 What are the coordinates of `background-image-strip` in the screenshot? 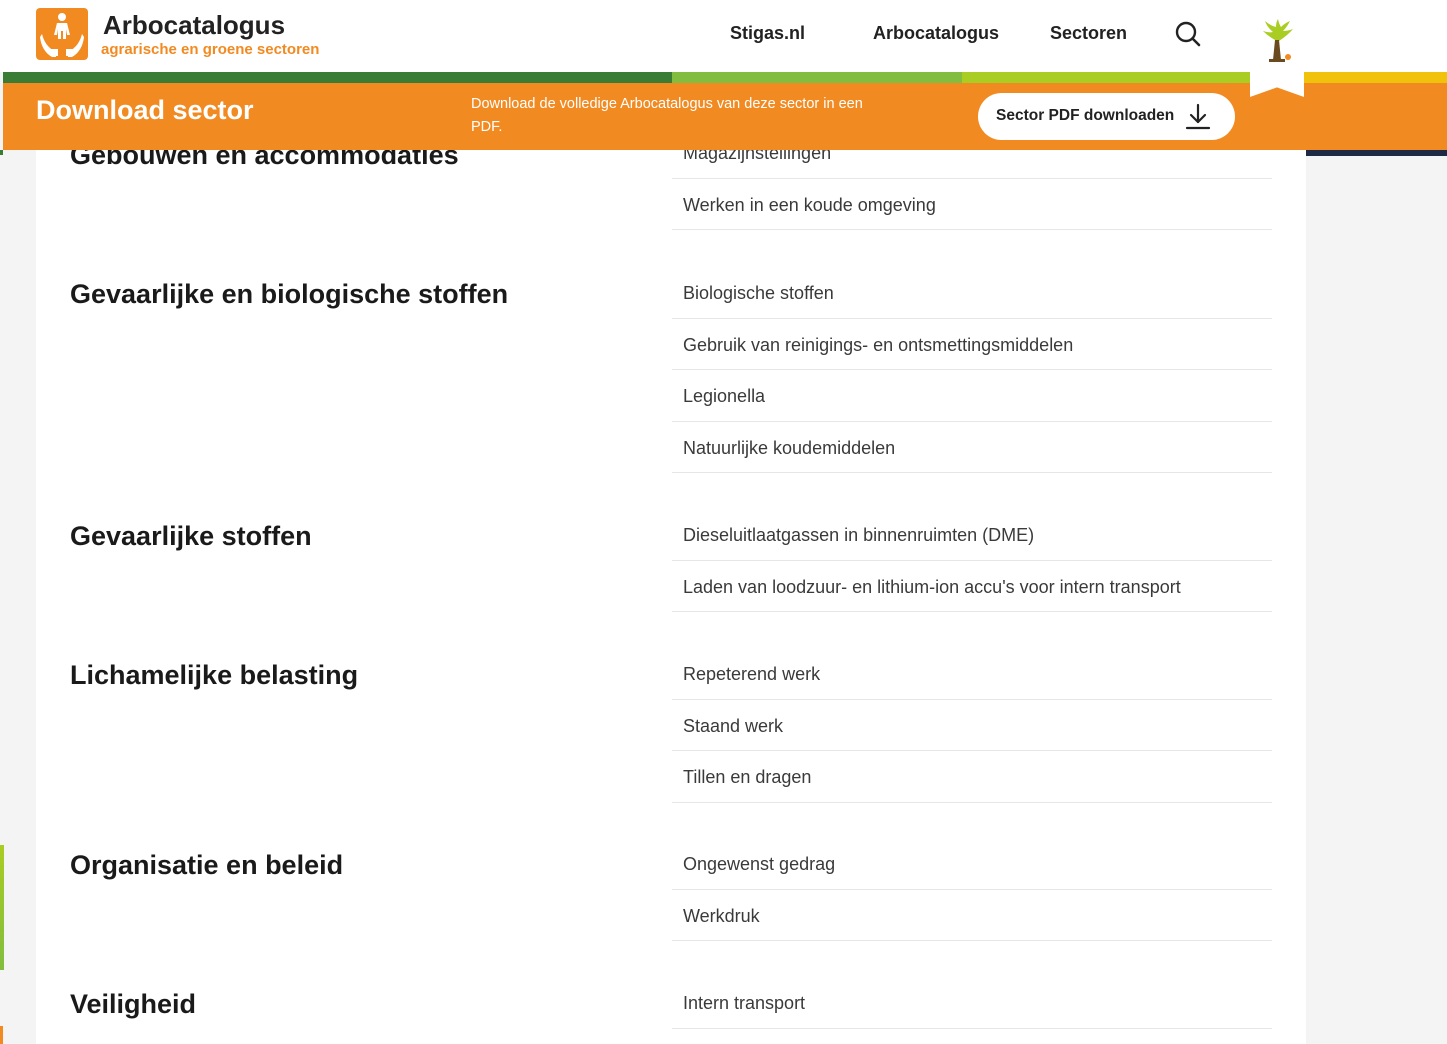 It's located at (1376, 153).